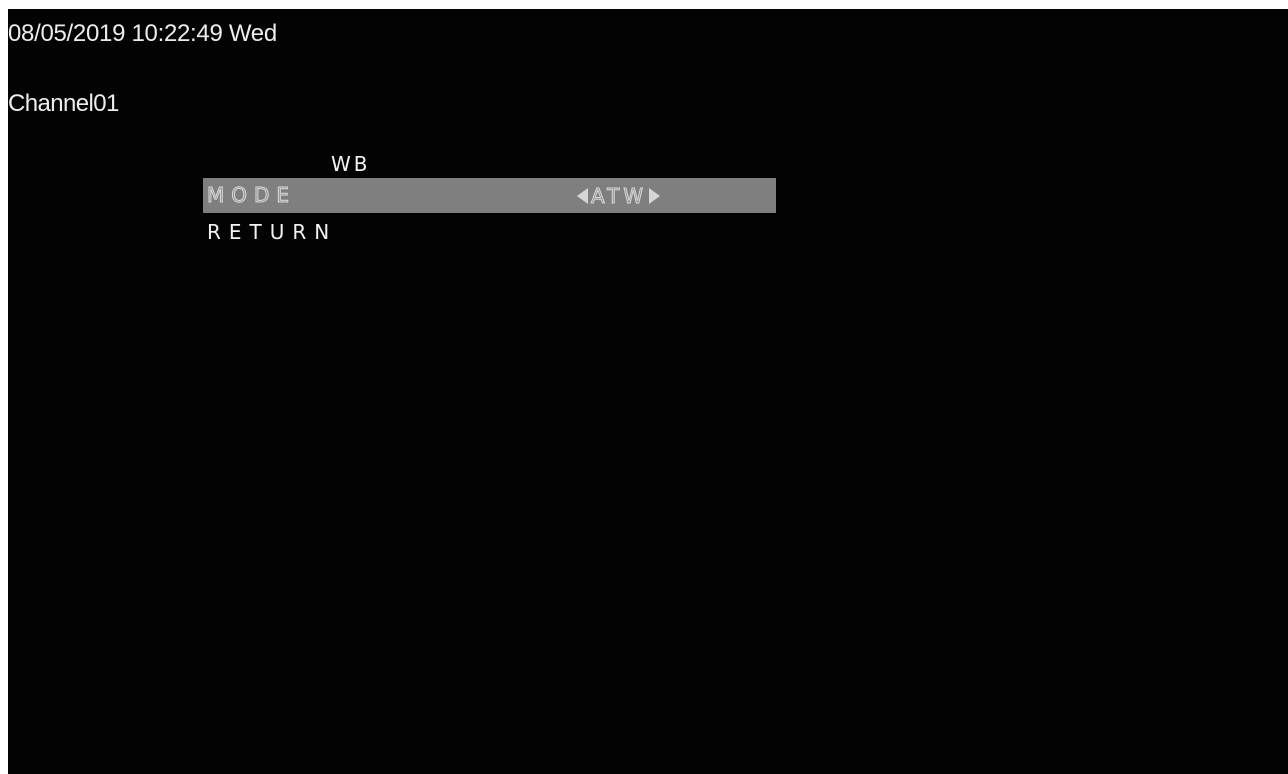 This screenshot has width=1288, height=774. What do you see at coordinates (489, 232) in the screenshot?
I see `menu-item-return: RETURN` at bounding box center [489, 232].